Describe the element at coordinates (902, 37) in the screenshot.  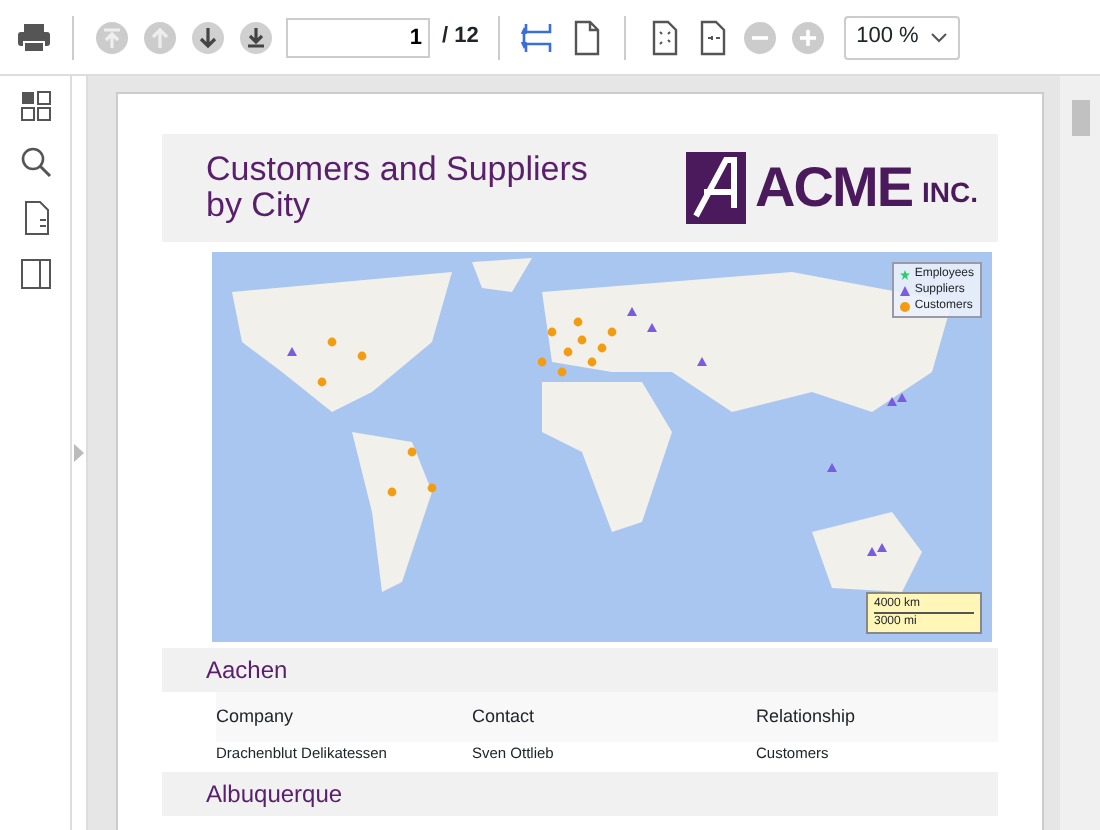
I see `zoom-select: 100 %` at that location.